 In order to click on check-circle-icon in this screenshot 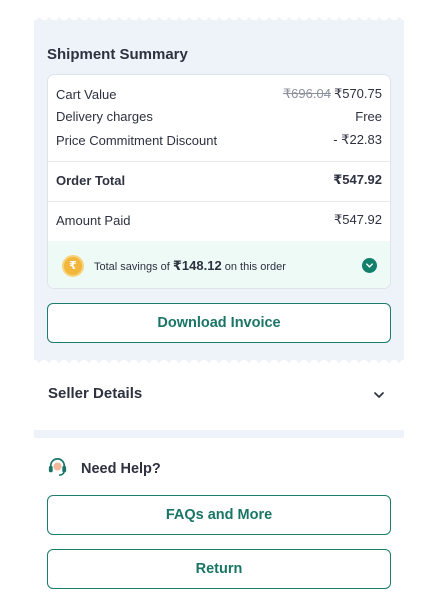, I will do `click(369, 265)`.